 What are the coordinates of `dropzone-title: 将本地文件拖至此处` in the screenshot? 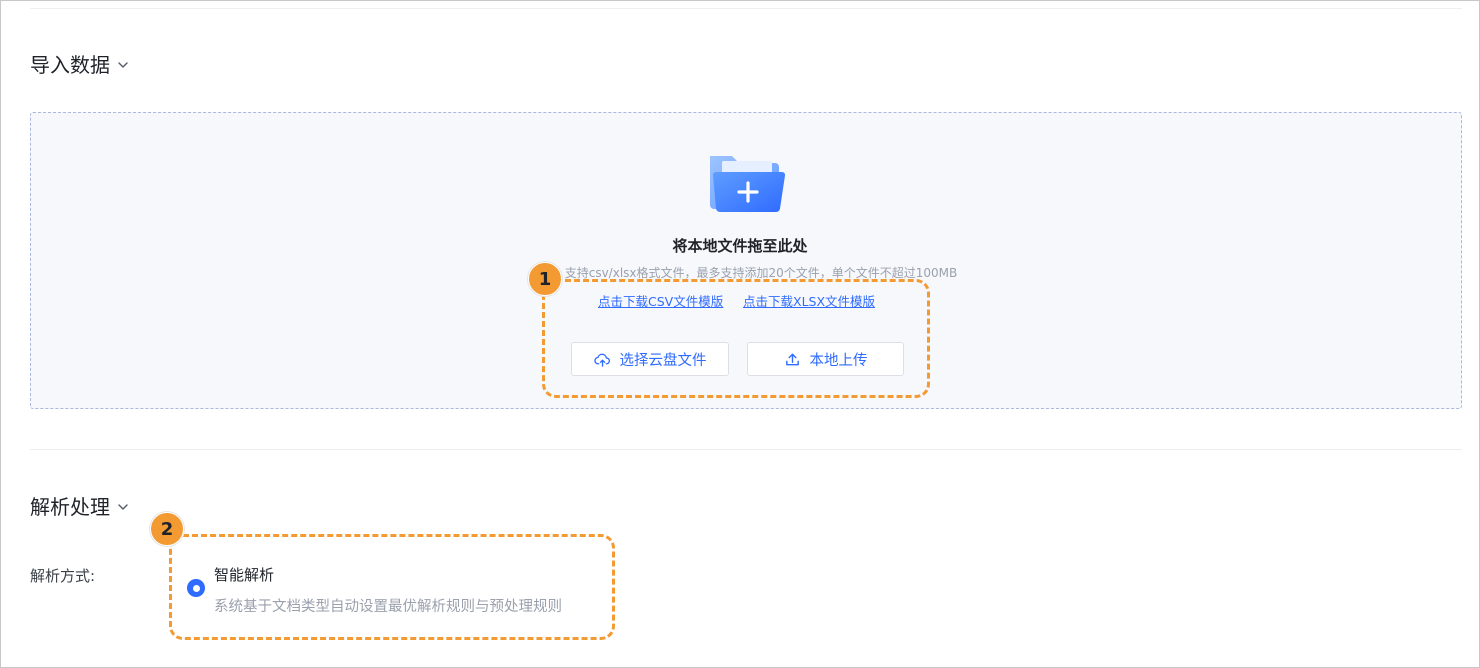 It's located at (740, 246).